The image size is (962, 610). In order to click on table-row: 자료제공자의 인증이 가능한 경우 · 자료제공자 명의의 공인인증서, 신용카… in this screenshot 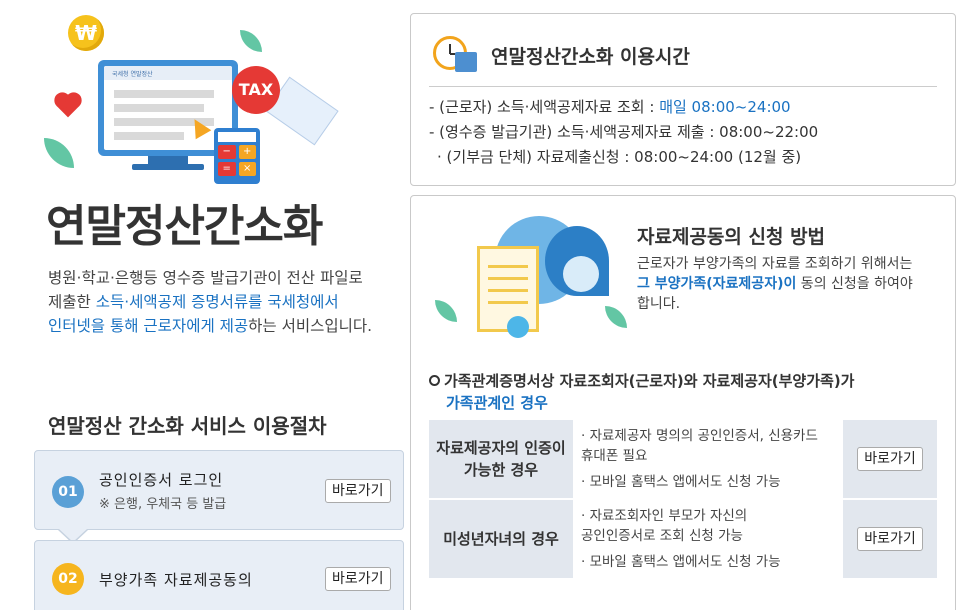, I will do `click(683, 460)`.